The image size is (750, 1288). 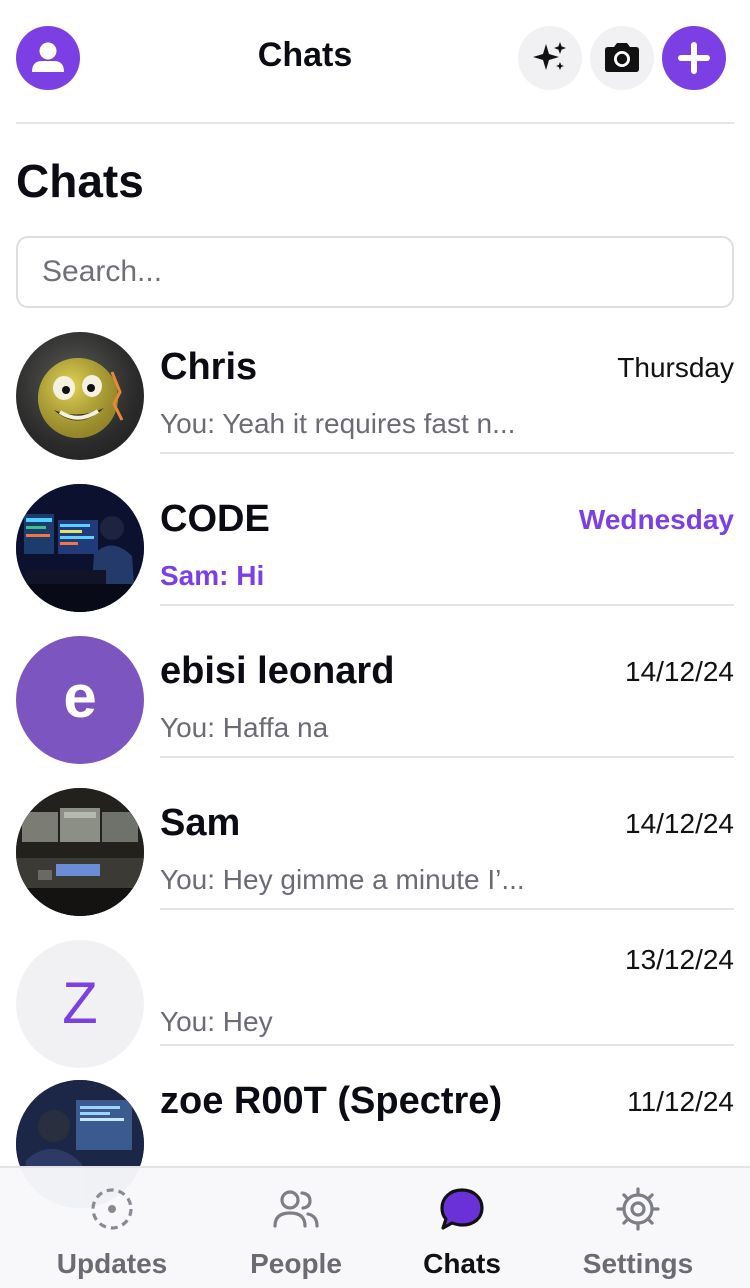 What do you see at coordinates (656, 519) in the screenshot?
I see `chat-time: Wednesday` at bounding box center [656, 519].